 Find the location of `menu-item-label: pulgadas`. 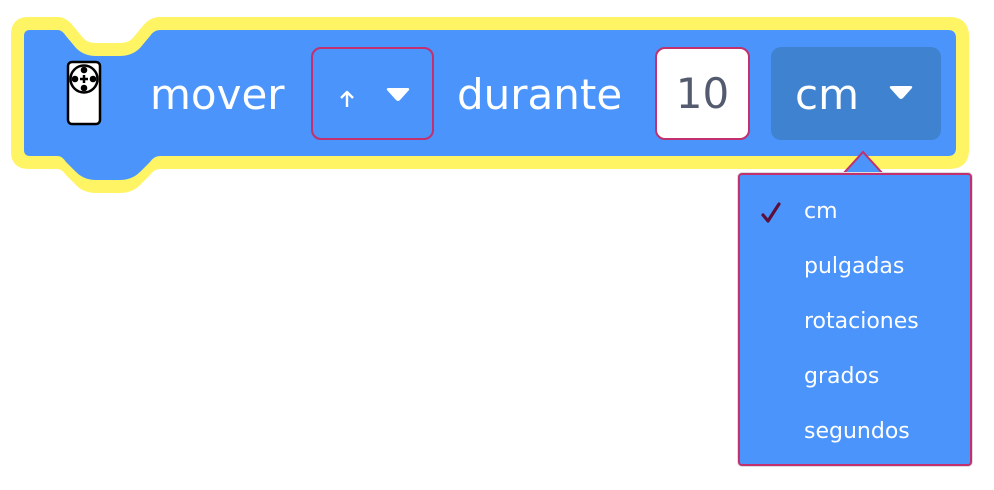

menu-item-label: pulgadas is located at coordinates (854, 266).